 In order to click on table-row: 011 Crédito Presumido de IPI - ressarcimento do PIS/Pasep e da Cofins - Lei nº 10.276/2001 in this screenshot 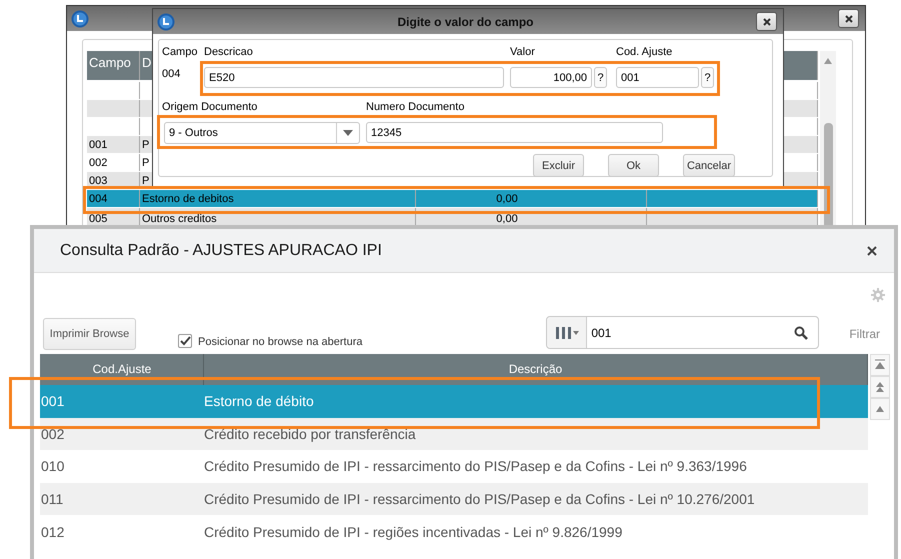, I will do `click(454, 499)`.